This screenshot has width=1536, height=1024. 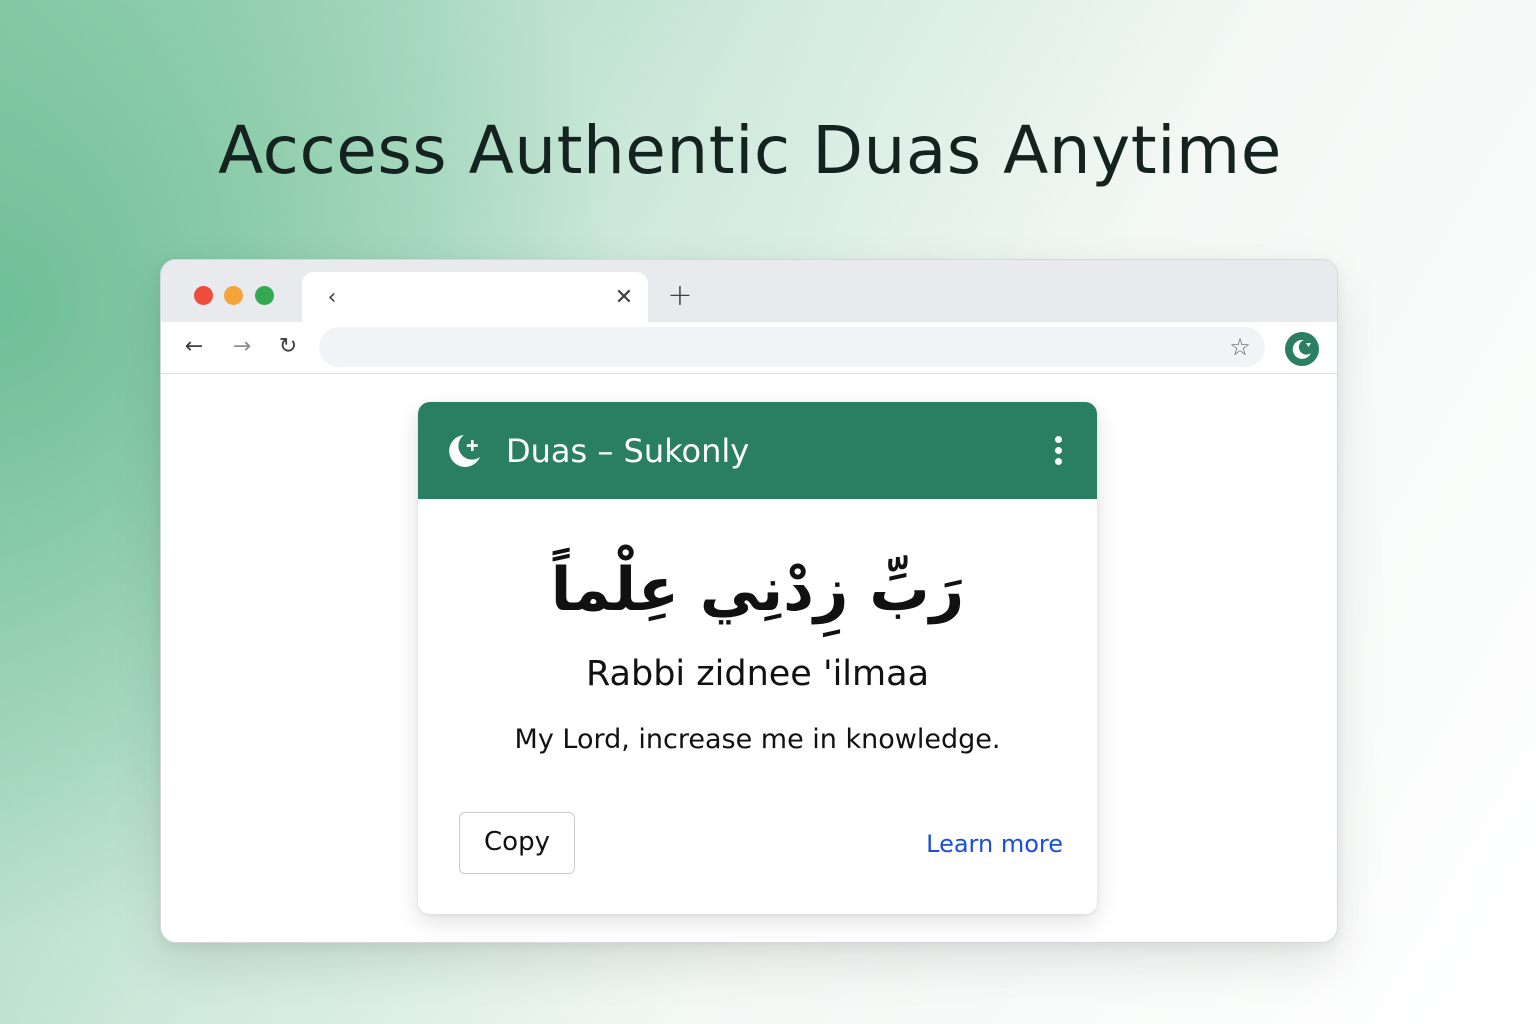 What do you see at coordinates (757, 450) in the screenshot?
I see `popup-header: Duas – Sukonly` at bounding box center [757, 450].